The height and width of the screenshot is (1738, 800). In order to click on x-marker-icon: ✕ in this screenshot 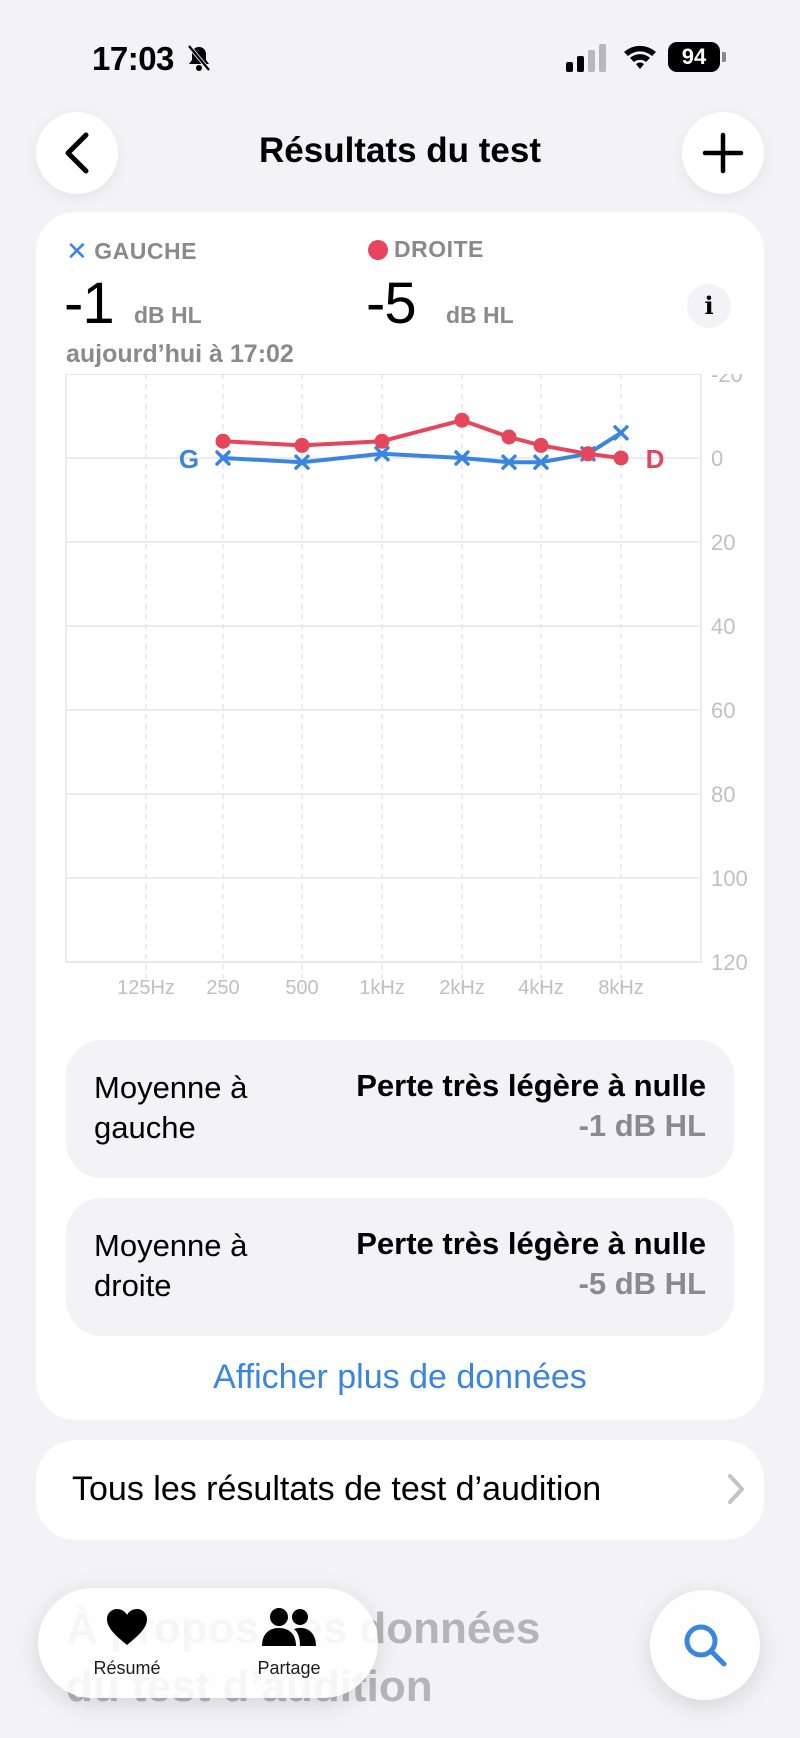, I will do `click(77, 251)`.